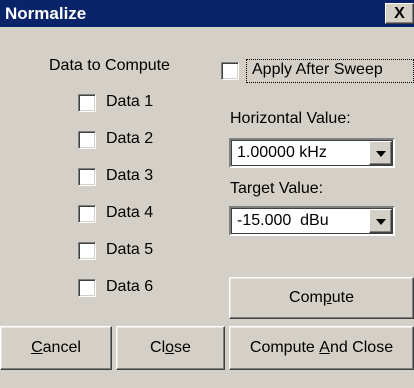 Image resolution: width=414 pixels, height=388 pixels. I want to click on compute-button-label: Compute, so click(321, 297).